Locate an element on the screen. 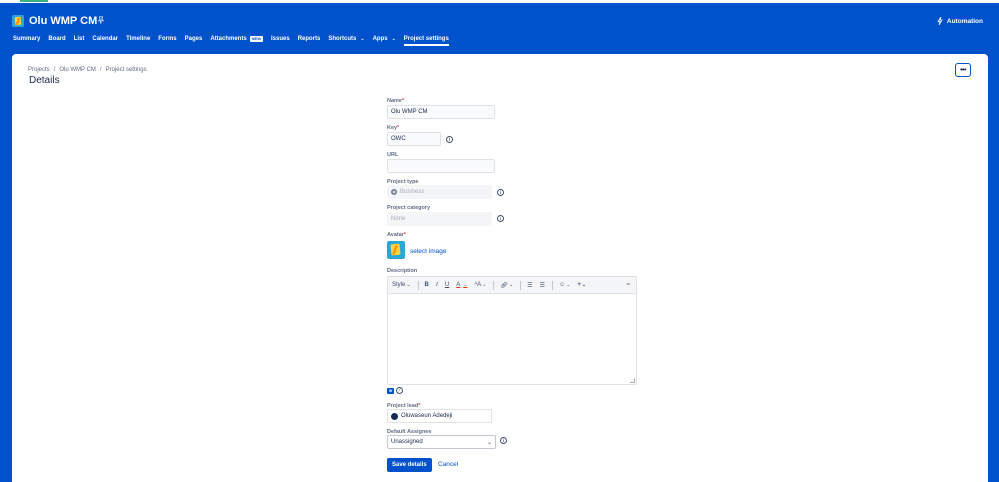  more-actions-button: ••• is located at coordinates (963, 70).